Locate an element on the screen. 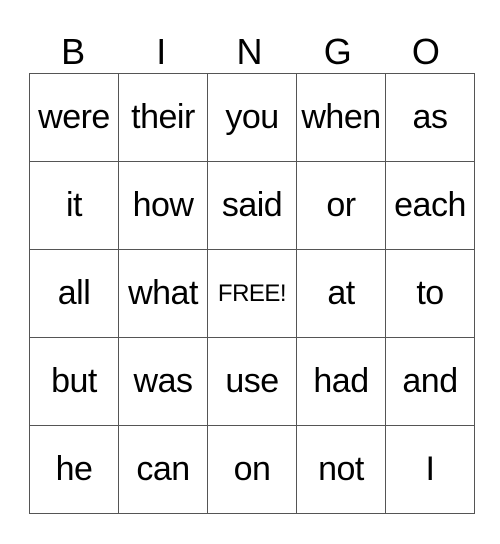  card-row: were their you when as is located at coordinates (252, 117).